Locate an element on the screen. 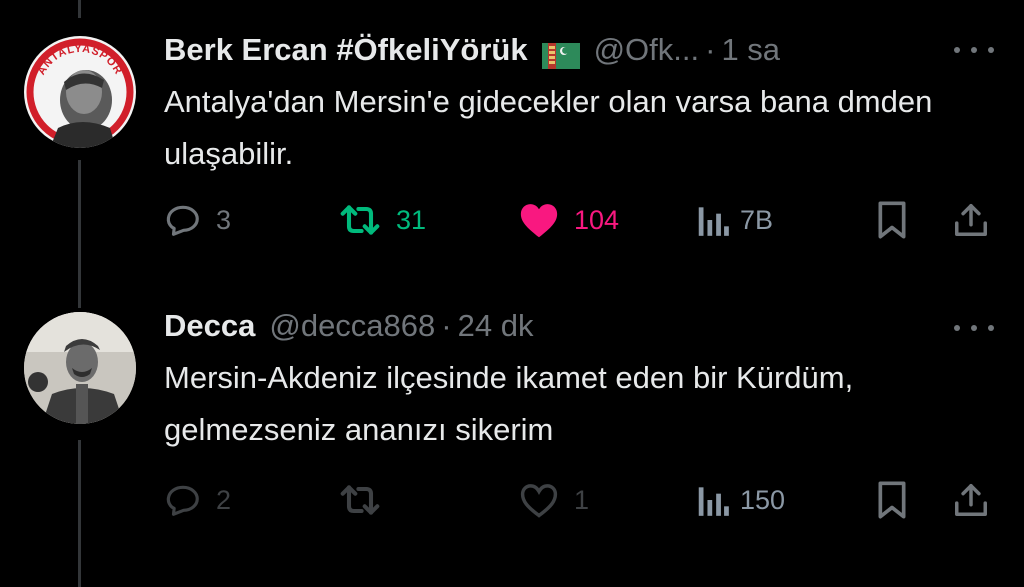 The image size is (1024, 587). reply-button: 2 is located at coordinates (197, 500).